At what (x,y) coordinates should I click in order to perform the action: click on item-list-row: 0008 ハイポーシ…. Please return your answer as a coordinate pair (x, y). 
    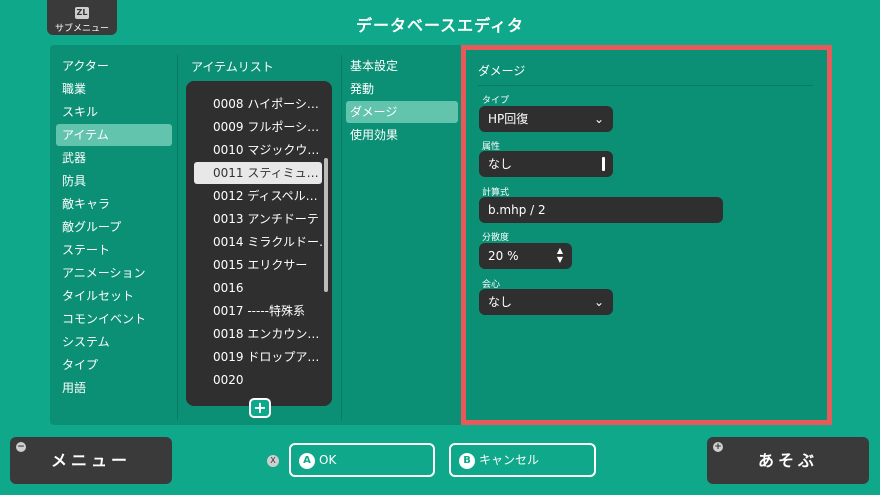
    Looking at the image, I should click on (258, 104).